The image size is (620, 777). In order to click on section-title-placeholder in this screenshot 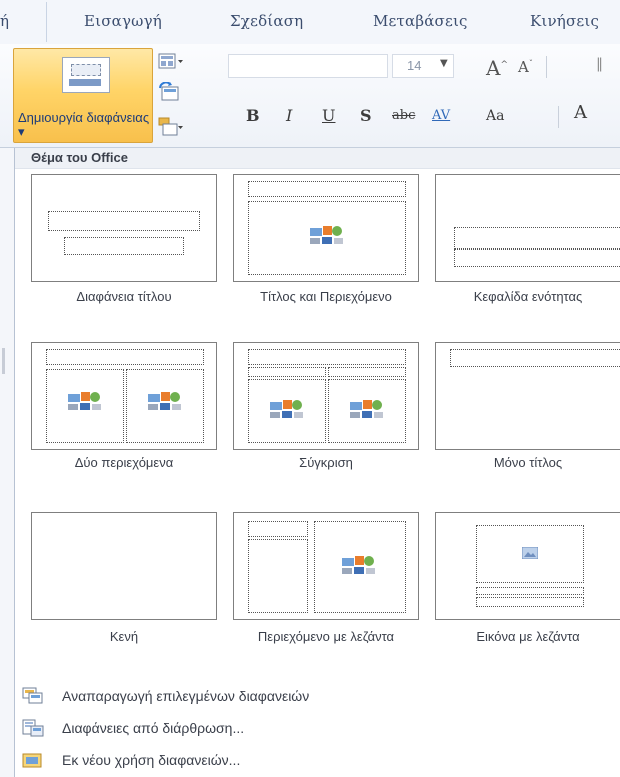, I will do `click(537, 238)`.